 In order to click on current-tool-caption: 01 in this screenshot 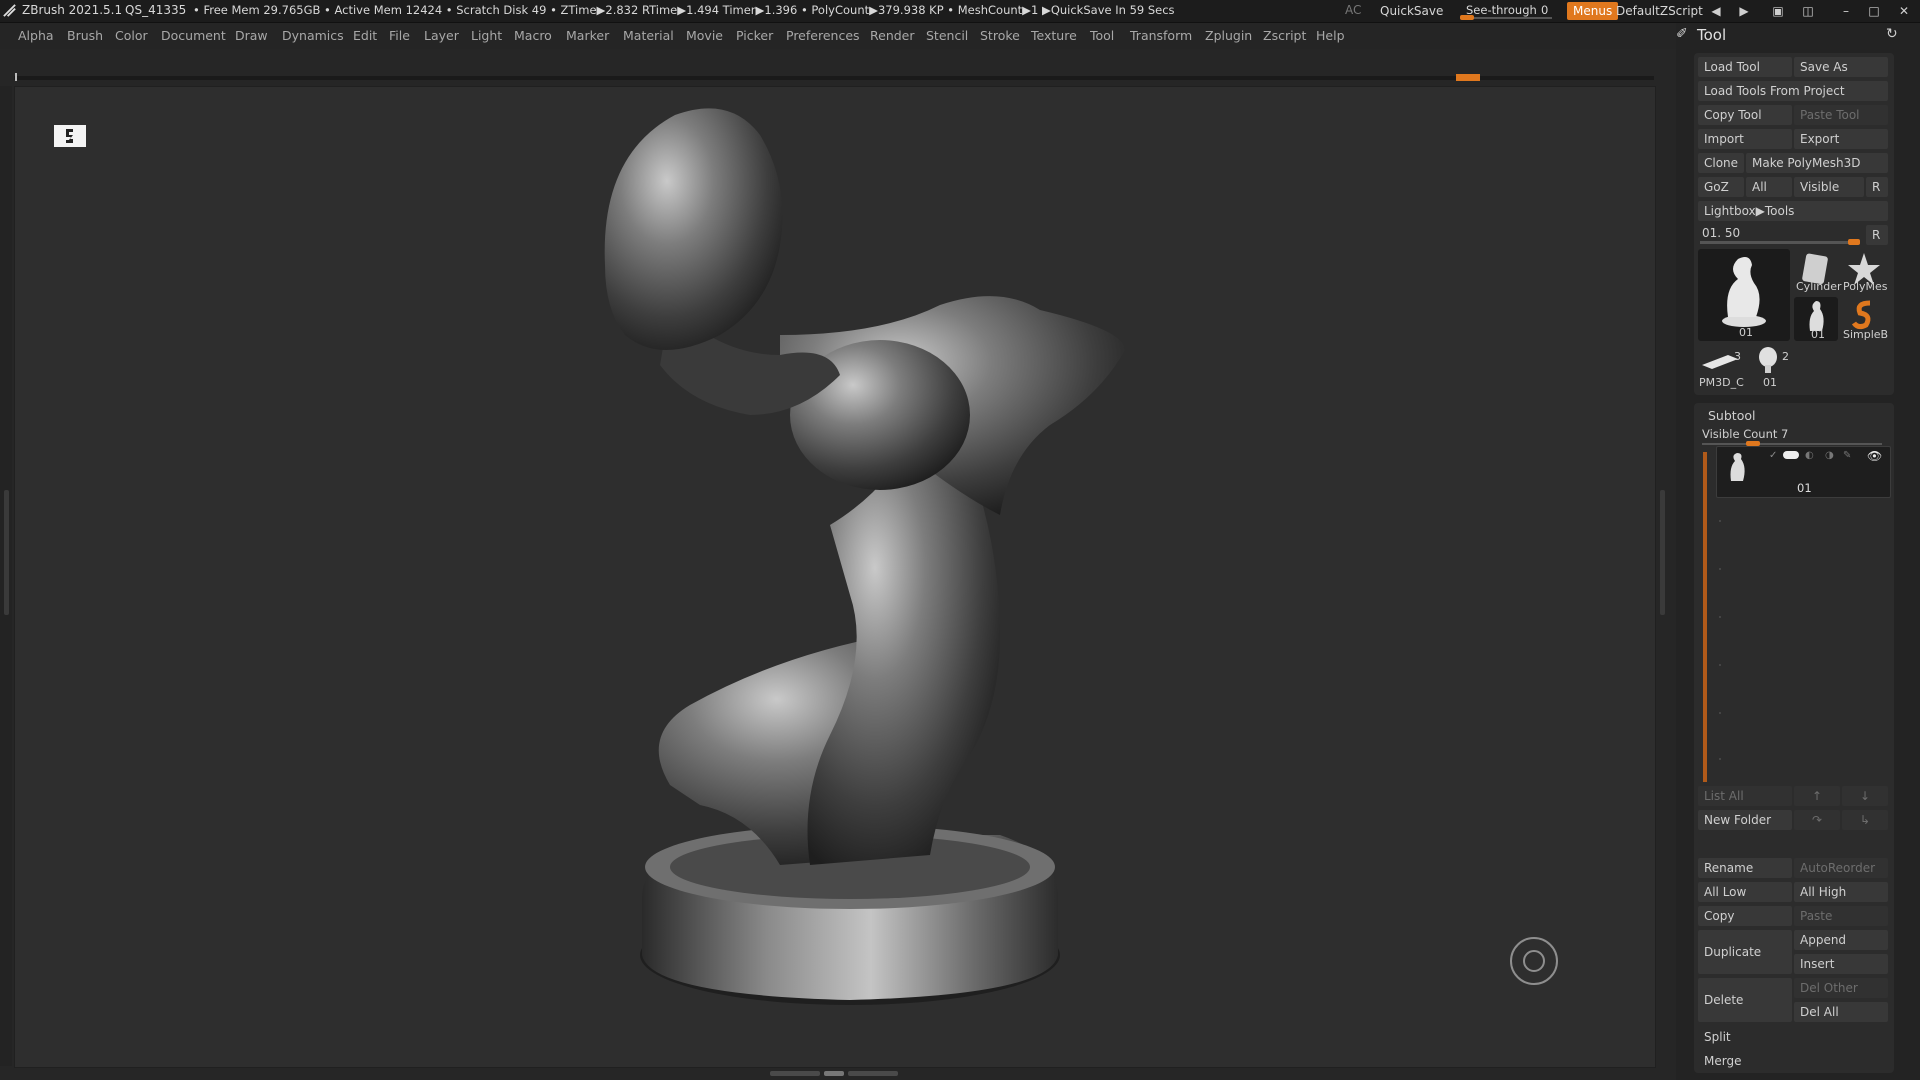, I will do `click(1746, 332)`.